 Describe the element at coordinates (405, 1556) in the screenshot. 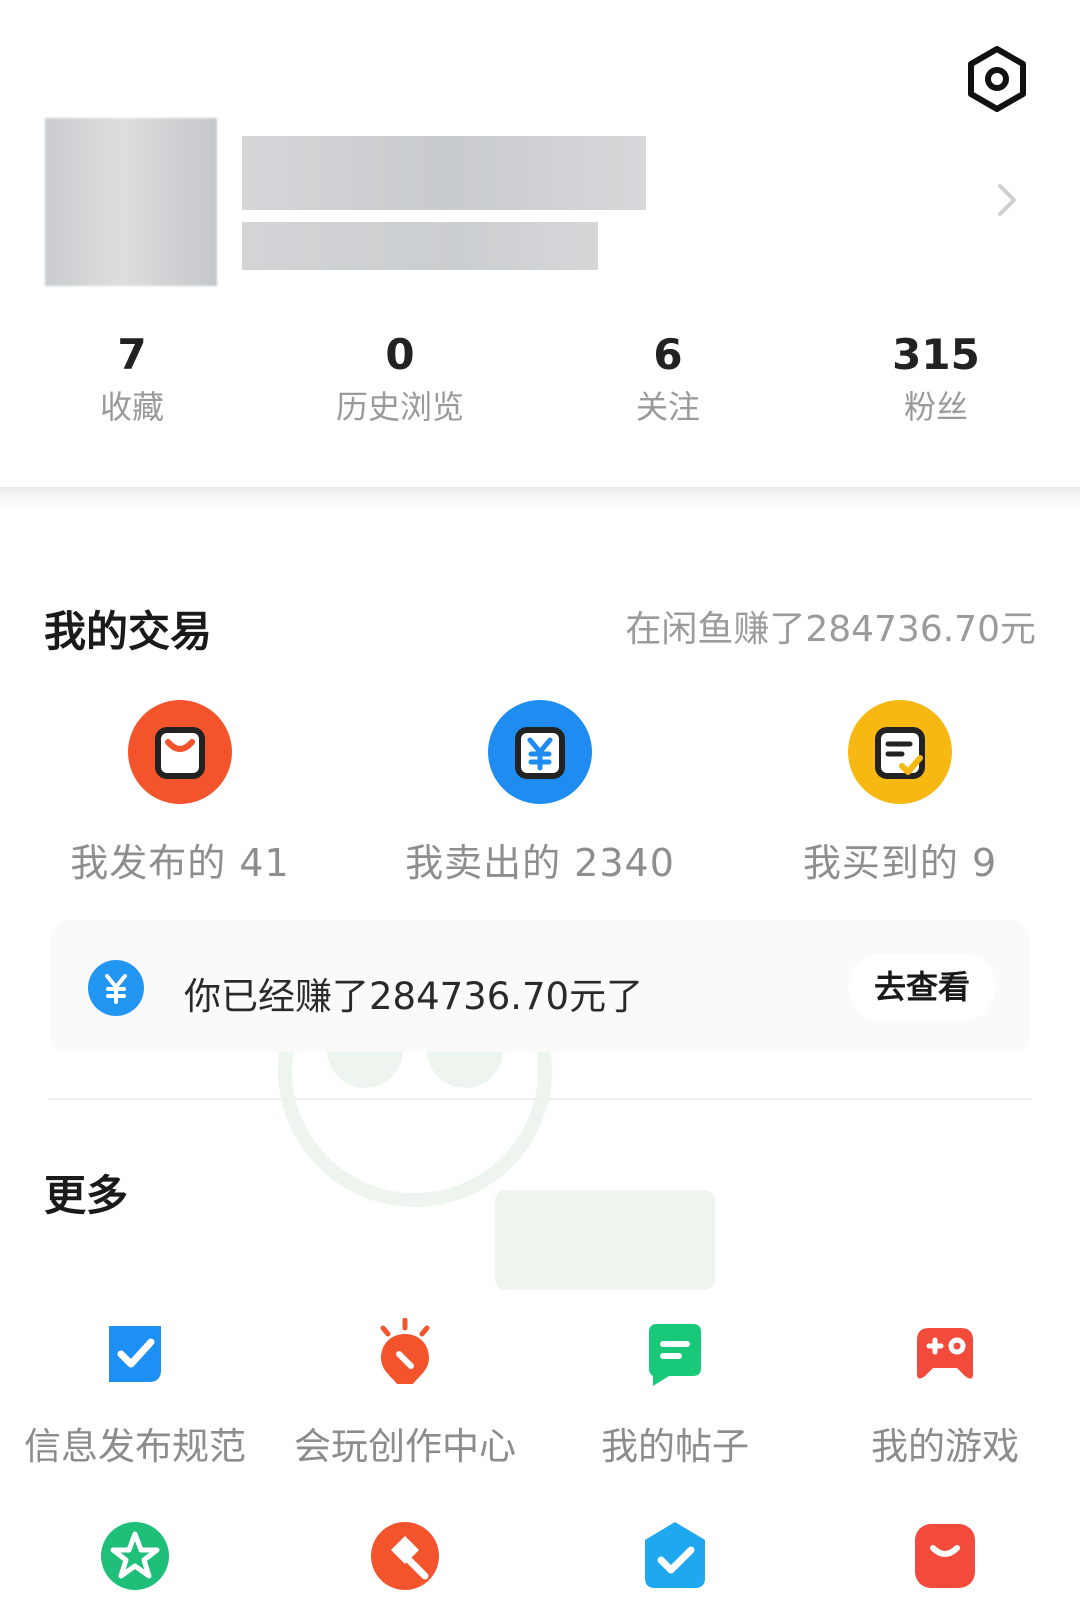

I see `auction-icon` at that location.